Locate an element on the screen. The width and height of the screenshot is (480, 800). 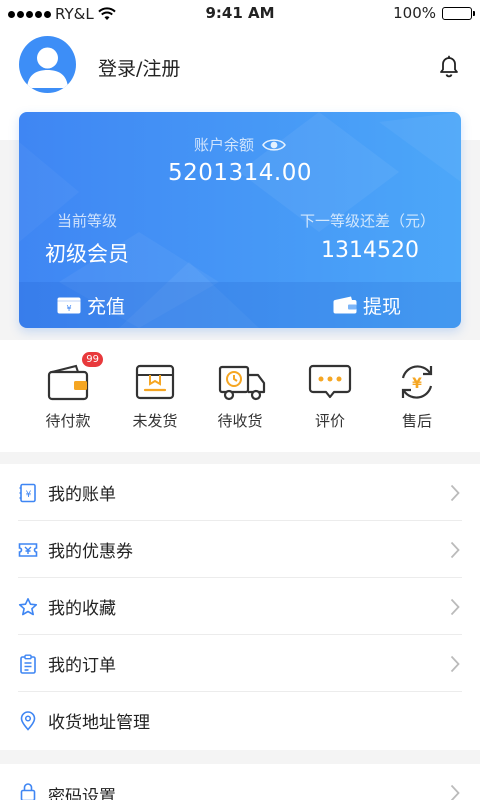
pending-receipt-button: 待收货 is located at coordinates (240, 396).